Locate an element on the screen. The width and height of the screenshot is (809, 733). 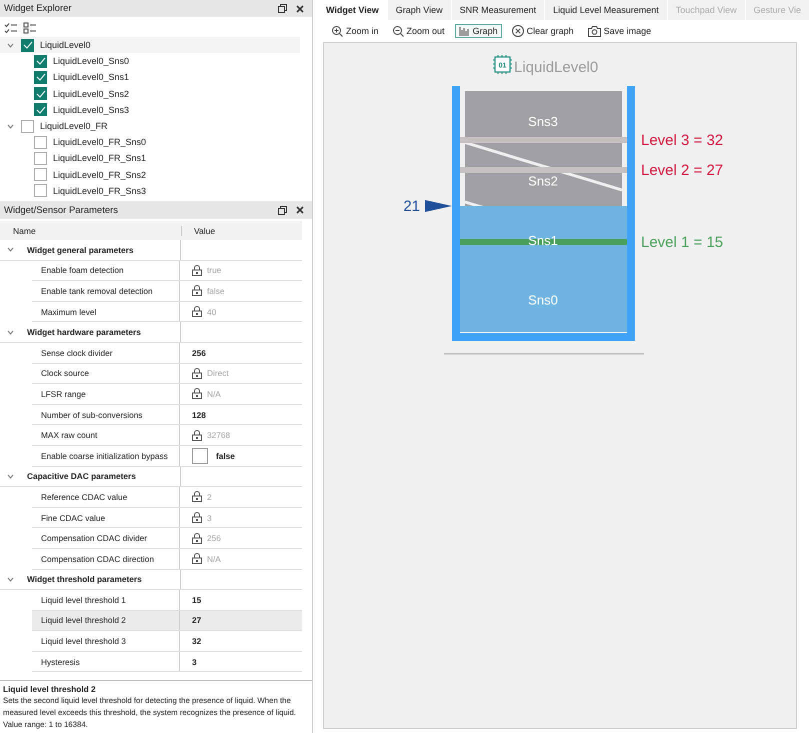
tree-item: LiquidLevel0_Sns1 is located at coordinates (156, 77).